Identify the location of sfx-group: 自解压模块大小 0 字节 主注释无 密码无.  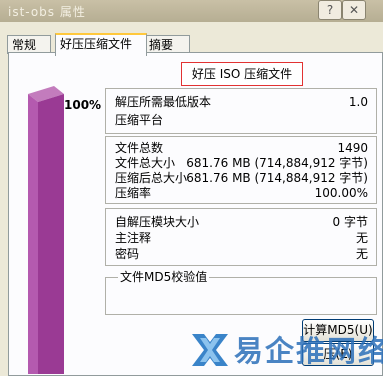
(241, 237).